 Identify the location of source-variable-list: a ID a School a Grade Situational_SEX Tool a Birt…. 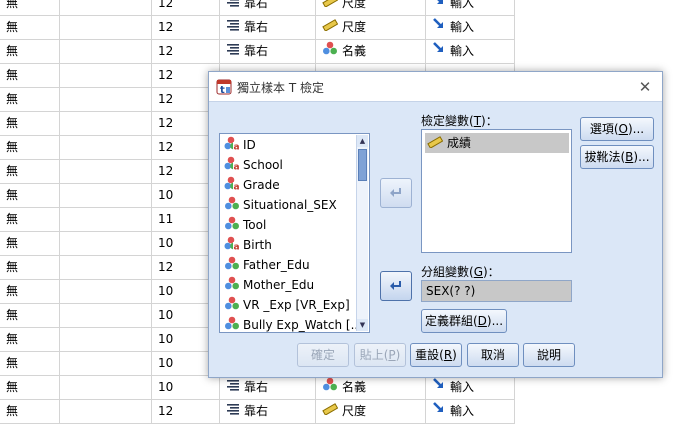
(294, 233).